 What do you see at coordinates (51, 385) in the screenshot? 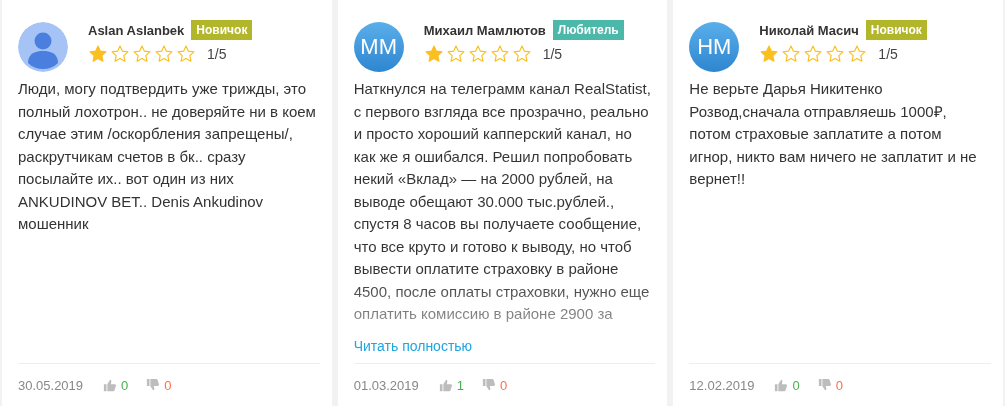
I see `review-date: 30.05.2019` at bounding box center [51, 385].